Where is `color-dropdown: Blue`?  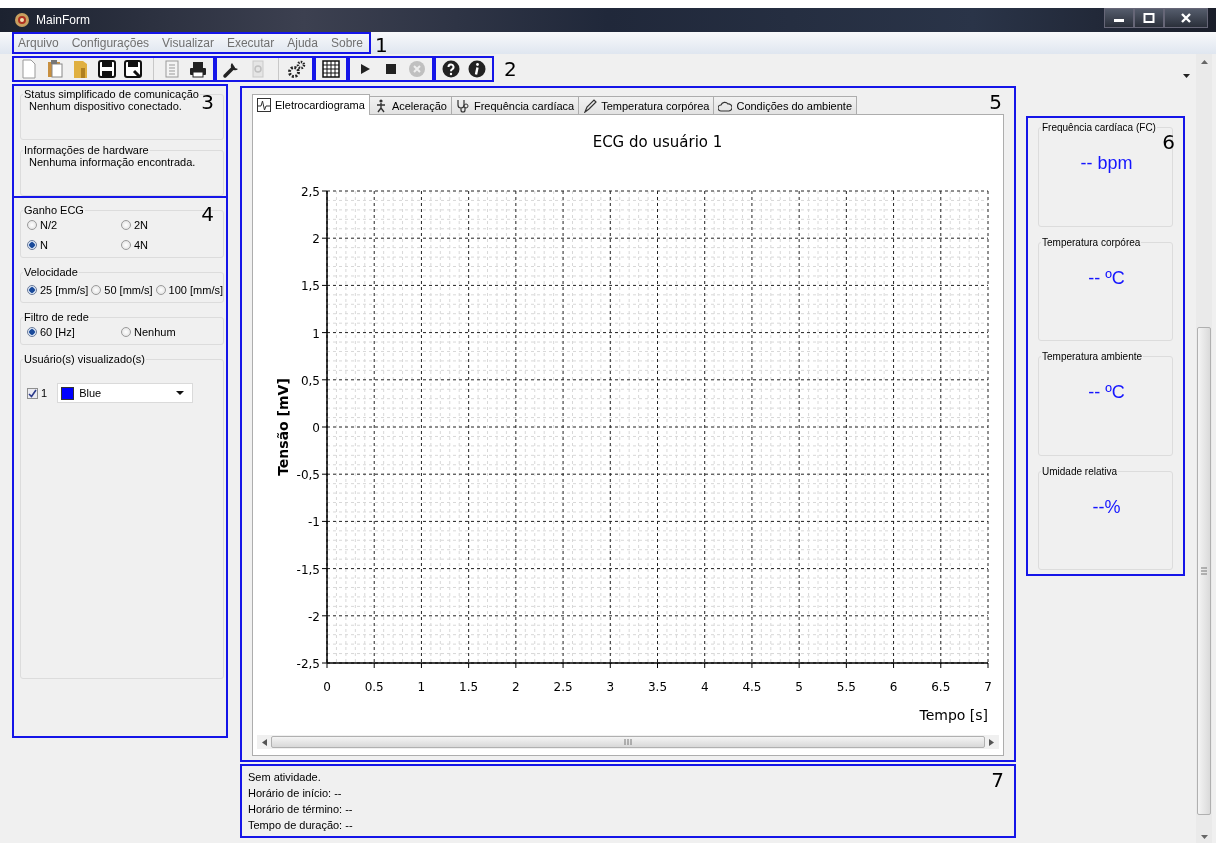
color-dropdown: Blue is located at coordinates (125, 393).